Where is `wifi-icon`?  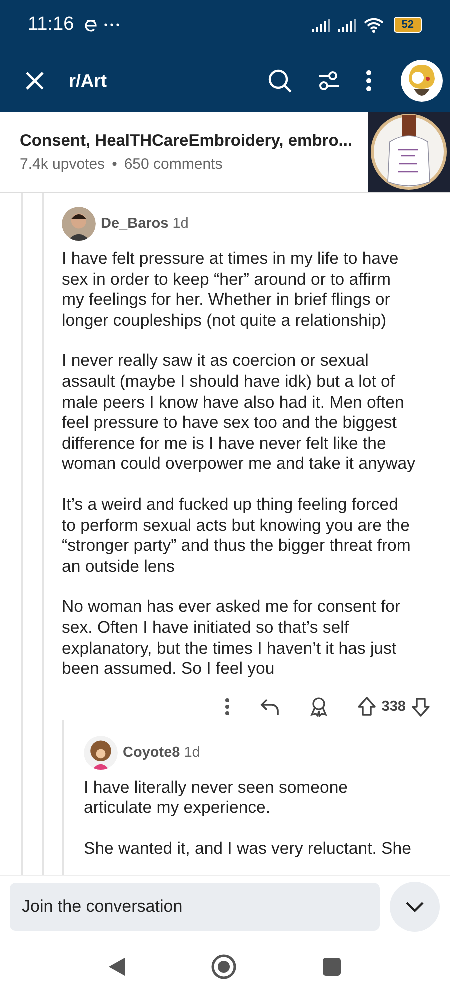
wifi-icon is located at coordinates (374, 25).